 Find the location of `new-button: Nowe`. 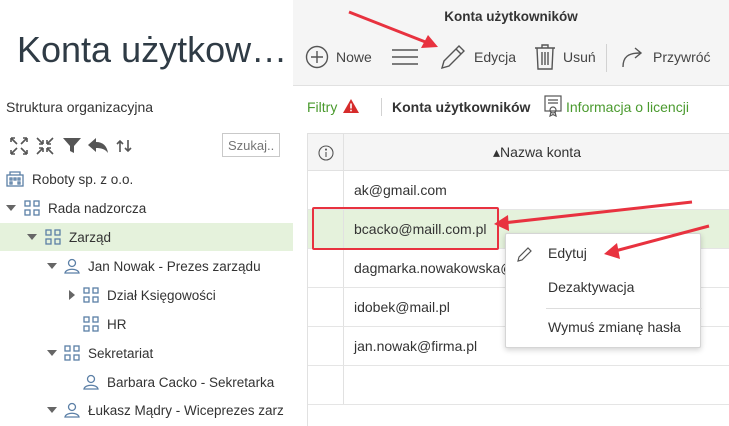

new-button: Nowe is located at coordinates (338, 57).